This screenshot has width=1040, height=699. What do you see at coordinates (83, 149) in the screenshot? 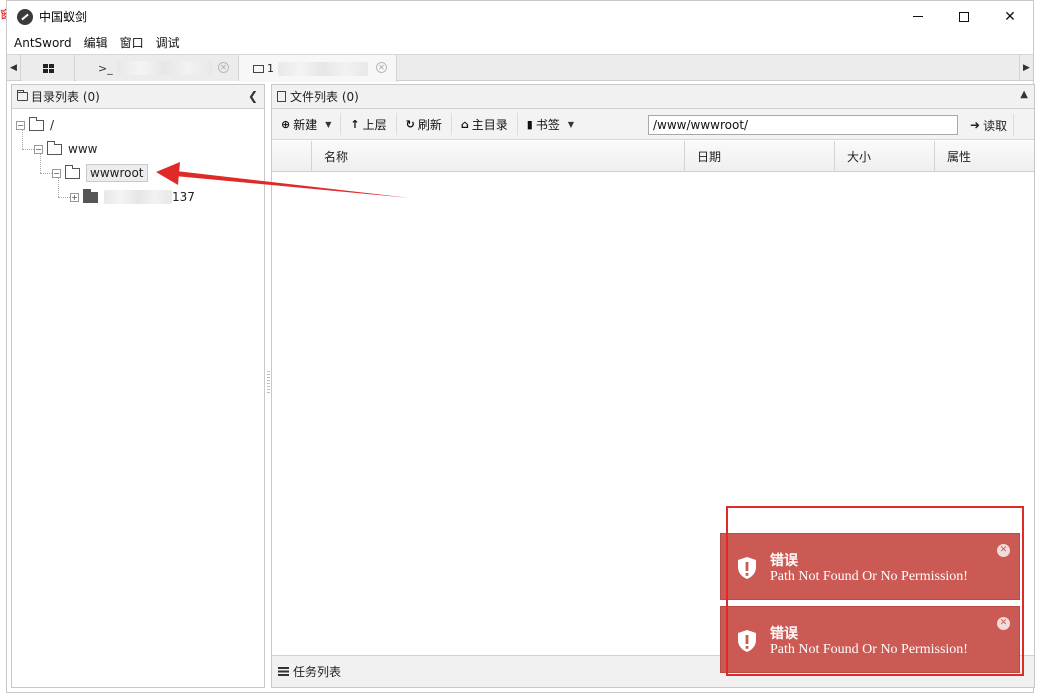
I see `tree-node-label: www` at bounding box center [83, 149].